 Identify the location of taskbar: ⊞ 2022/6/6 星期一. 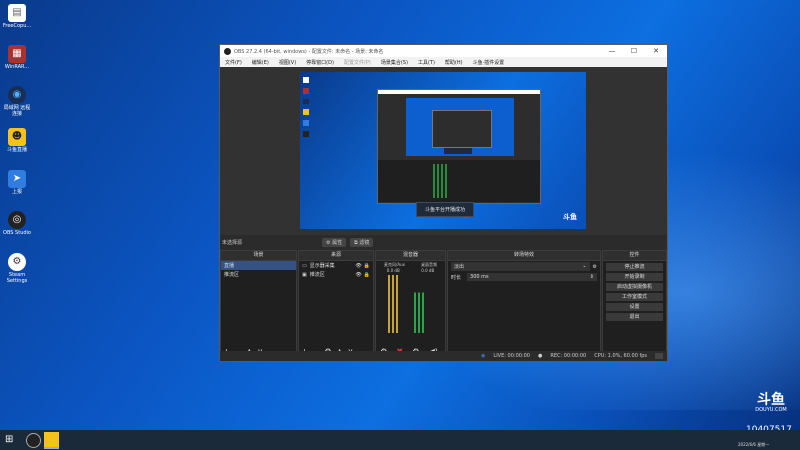
(400, 440).